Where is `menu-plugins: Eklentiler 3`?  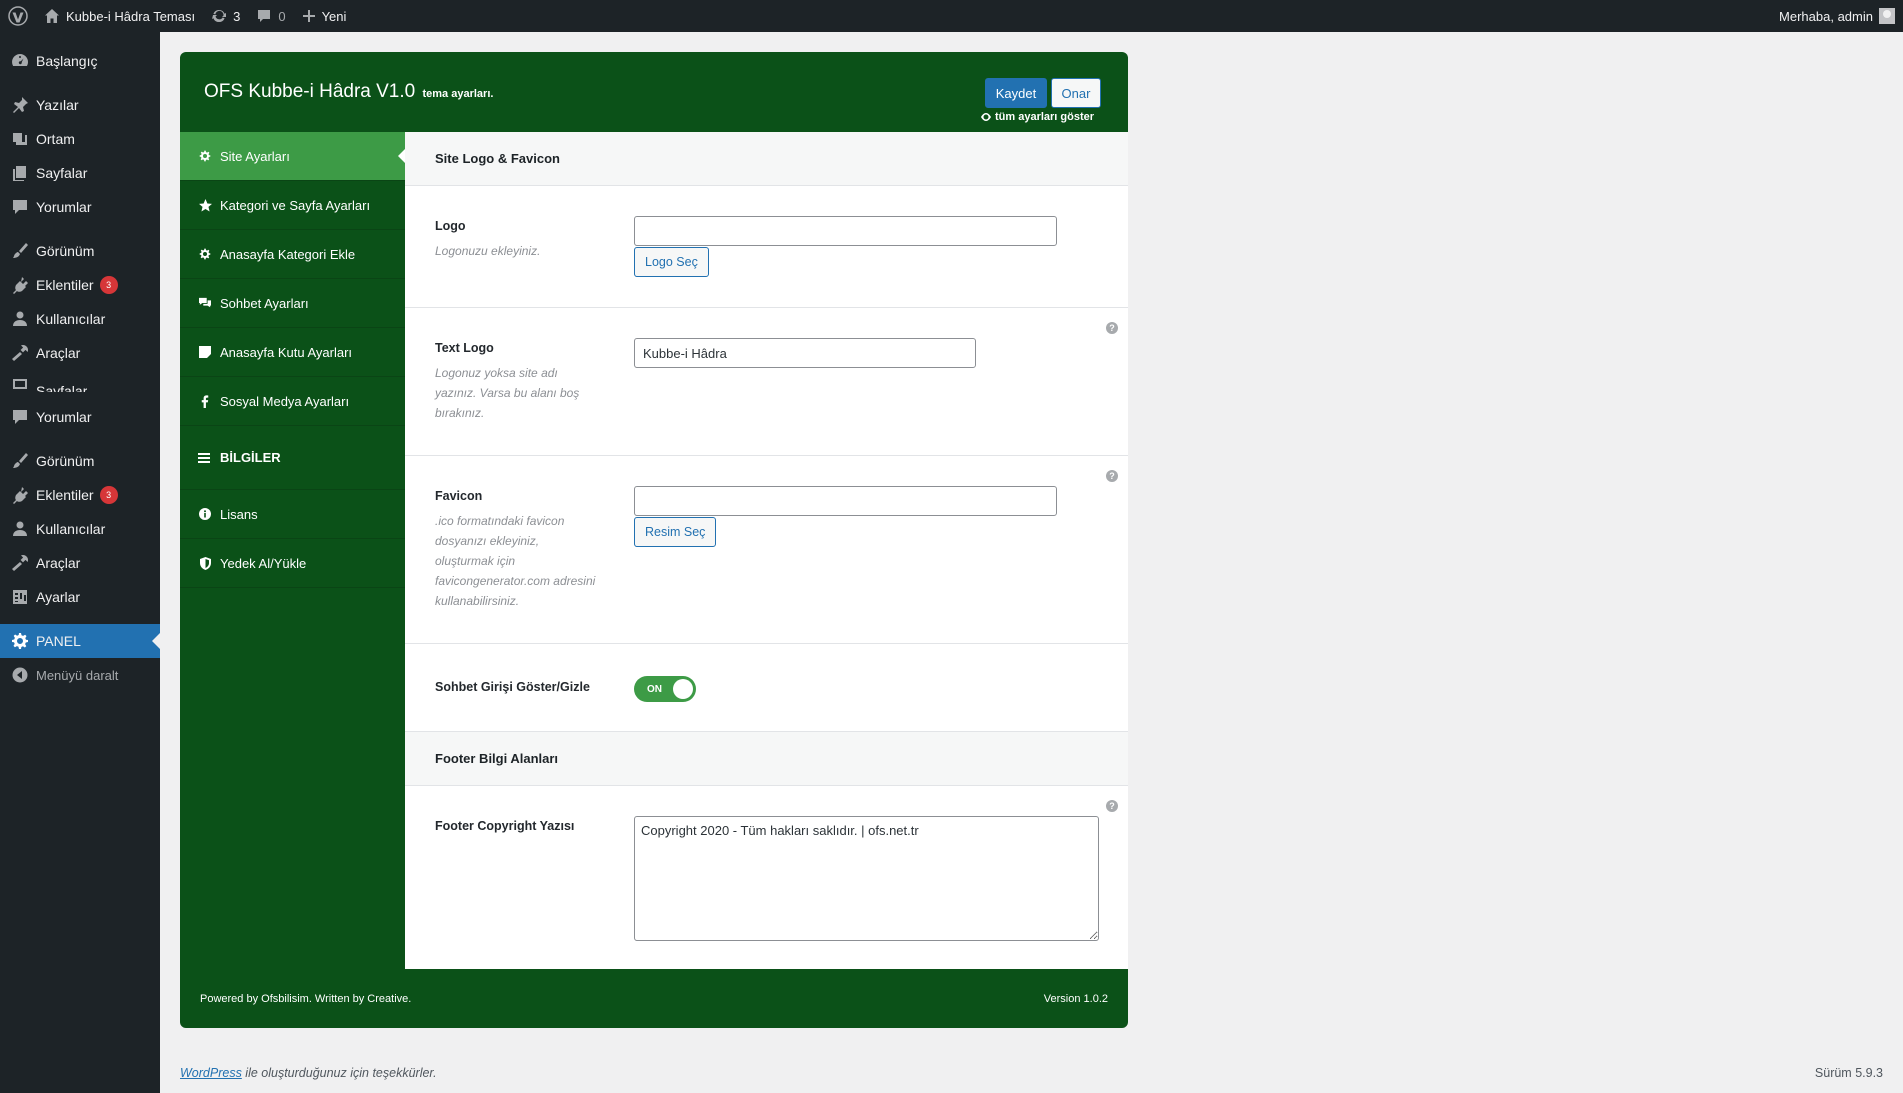
menu-plugins: Eklentiler 3 is located at coordinates (80, 285).